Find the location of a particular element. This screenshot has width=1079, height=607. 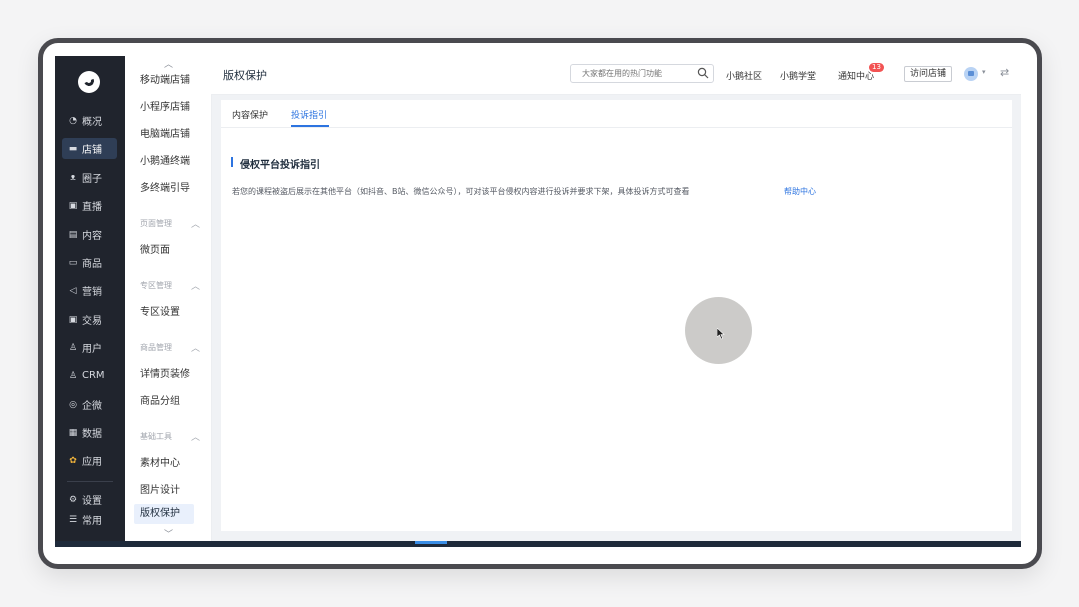

nav-item-label: 用户 is located at coordinates (92, 349).